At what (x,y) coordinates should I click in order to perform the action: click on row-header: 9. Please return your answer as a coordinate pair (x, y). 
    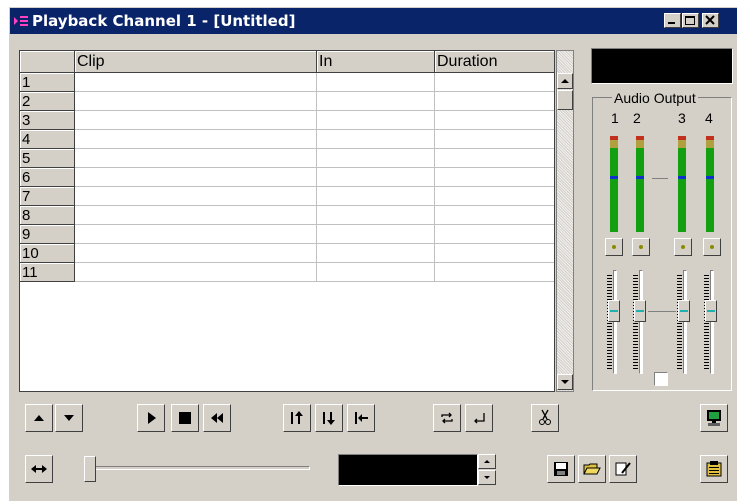
    Looking at the image, I should click on (47, 234).